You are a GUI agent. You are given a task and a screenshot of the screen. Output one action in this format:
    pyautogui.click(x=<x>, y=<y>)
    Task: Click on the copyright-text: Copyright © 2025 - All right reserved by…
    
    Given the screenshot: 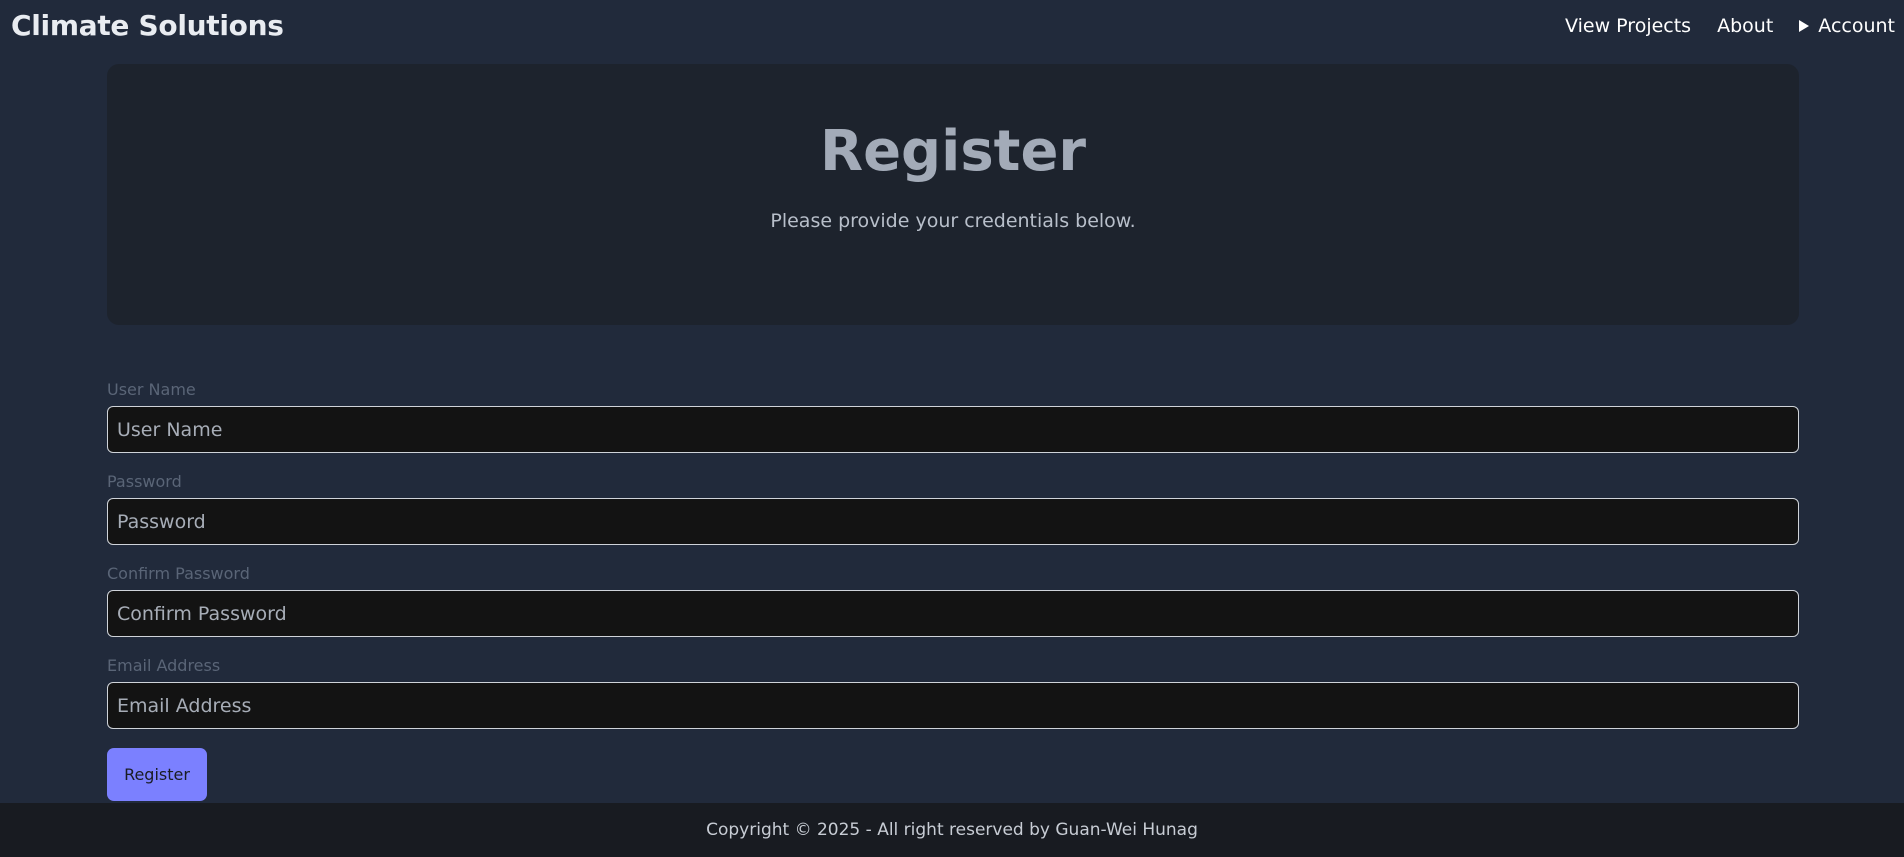 What is the action you would take?
    pyautogui.click(x=952, y=830)
    